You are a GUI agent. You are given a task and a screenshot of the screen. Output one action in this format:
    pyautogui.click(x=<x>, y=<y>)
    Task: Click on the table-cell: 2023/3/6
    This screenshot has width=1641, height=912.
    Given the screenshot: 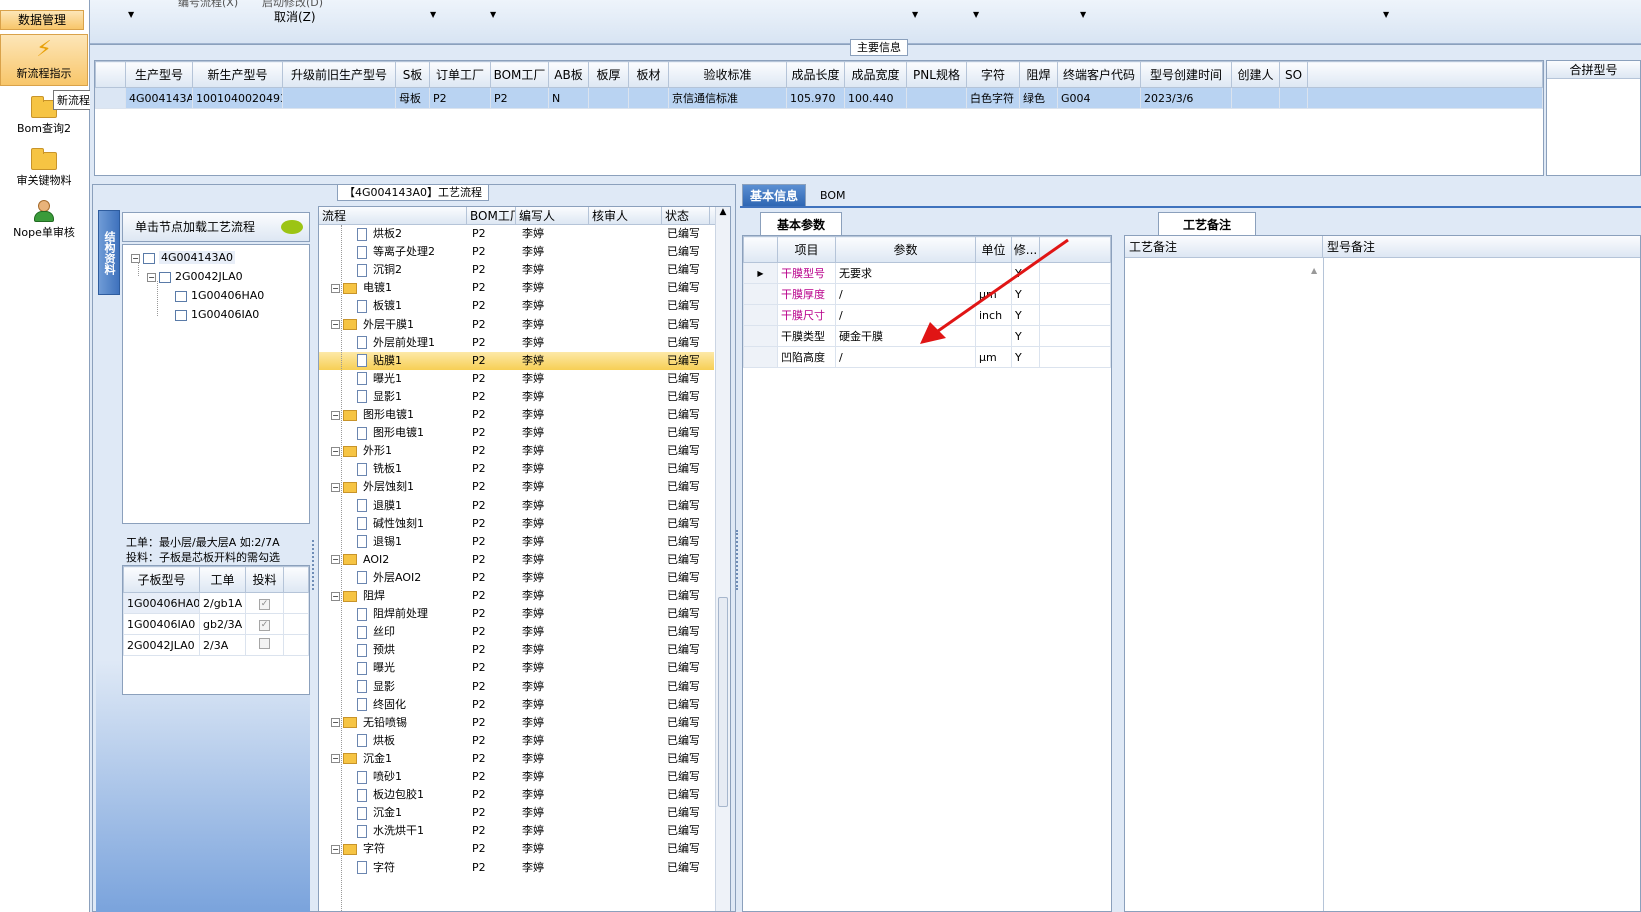 What is the action you would take?
    pyautogui.click(x=1186, y=98)
    